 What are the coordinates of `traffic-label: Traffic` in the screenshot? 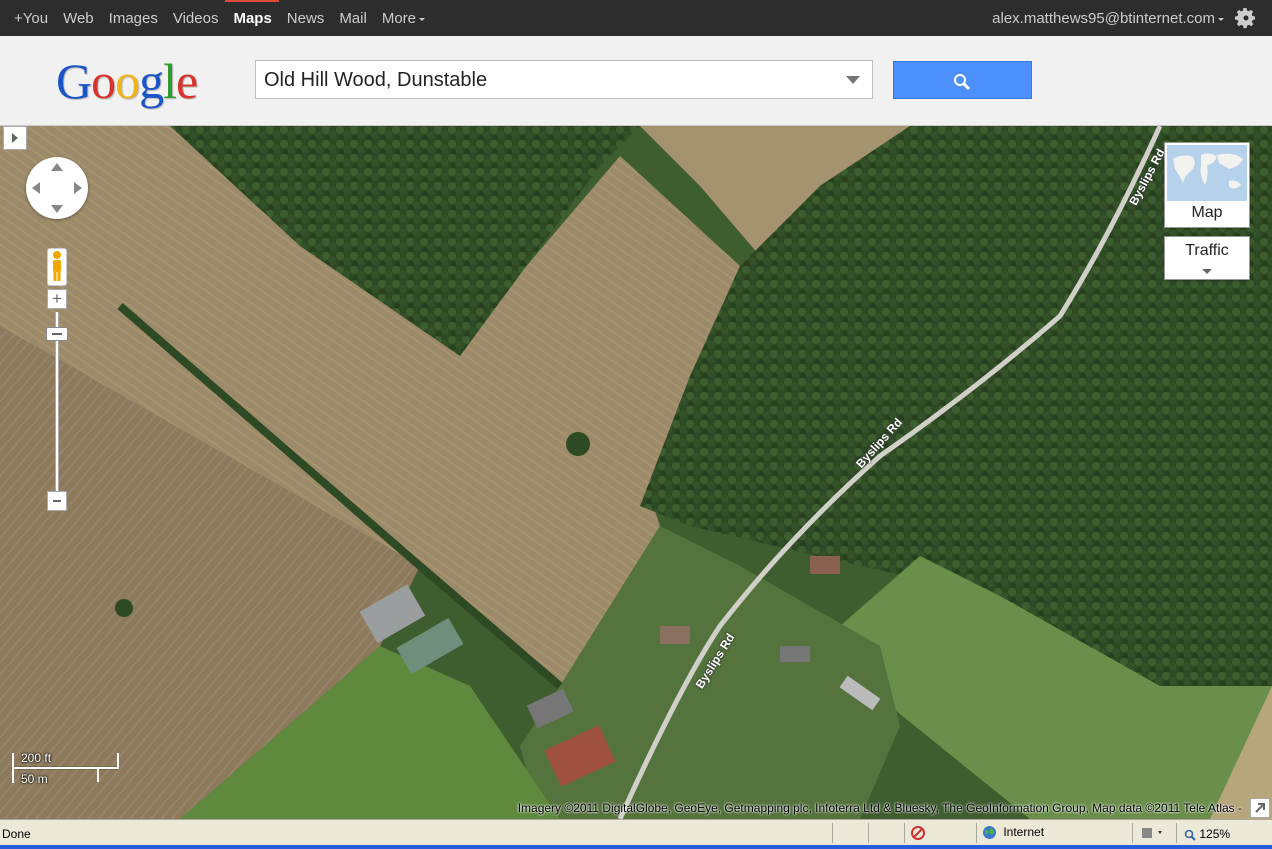 It's located at (1207, 250).